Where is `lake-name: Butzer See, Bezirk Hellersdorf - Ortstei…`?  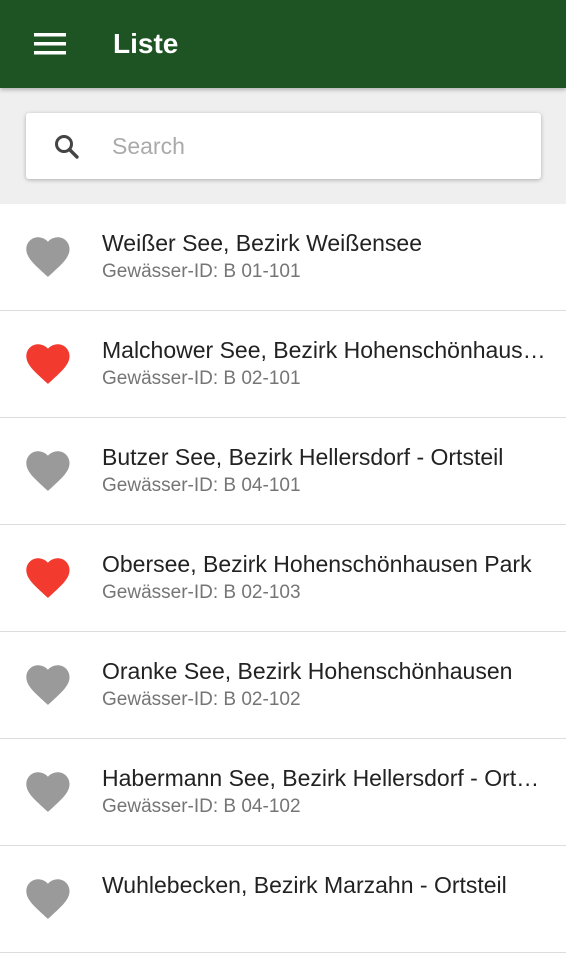
lake-name: Butzer See, Bezirk Hellersdorf - Ortstei… is located at coordinates (303, 457).